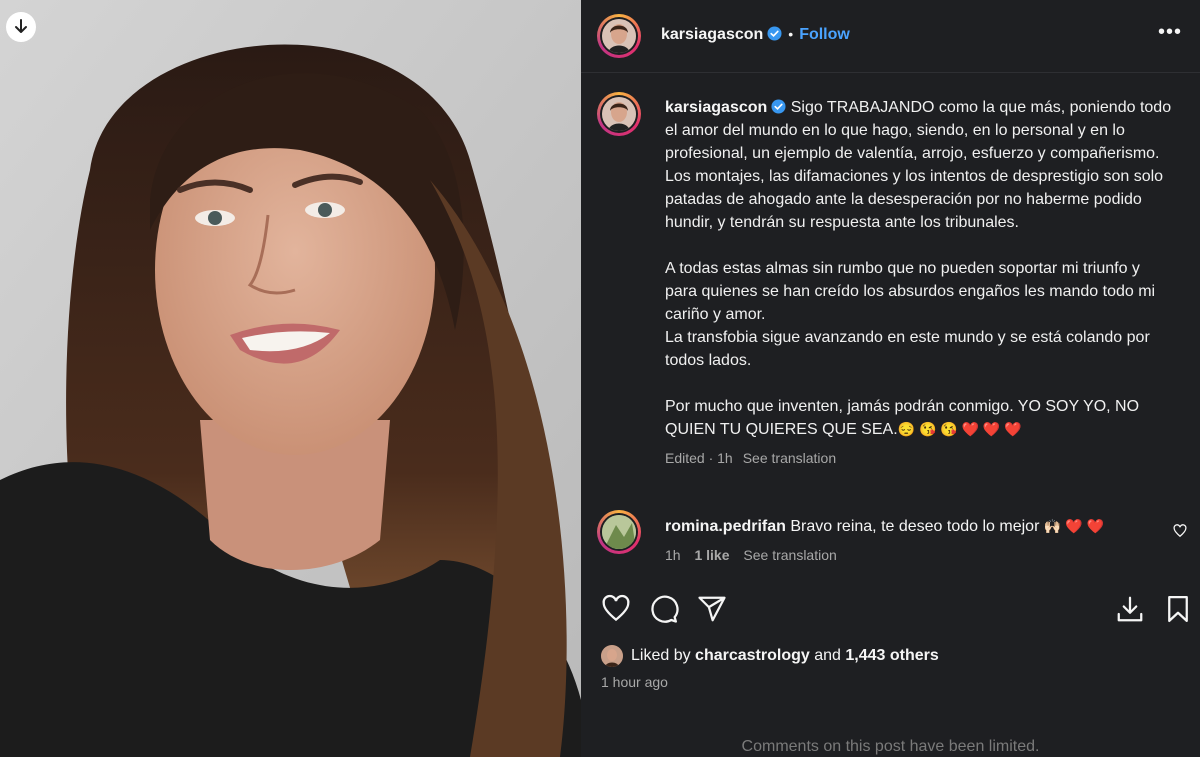 The height and width of the screenshot is (757, 1200). Describe the element at coordinates (891, 656) in the screenshot. I see `likes-count: 1,443 others` at that location.